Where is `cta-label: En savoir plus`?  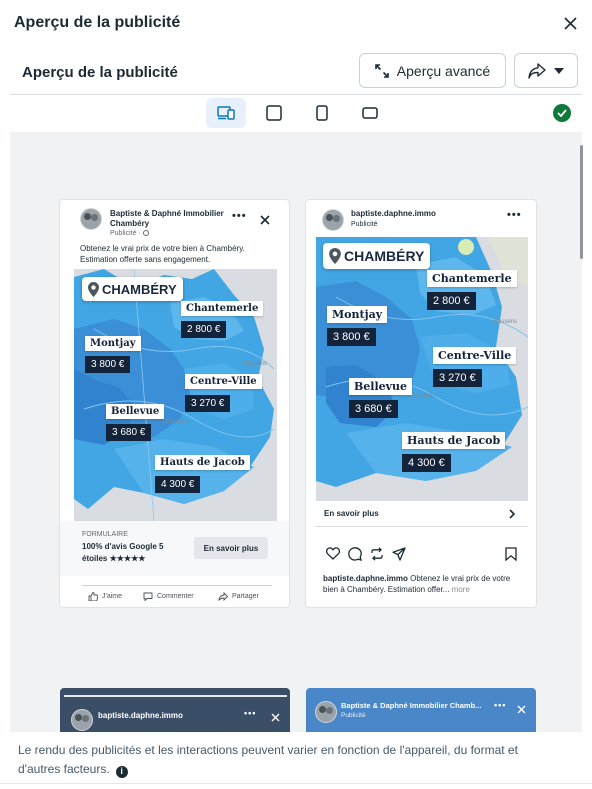
cta-label: En savoir plus is located at coordinates (351, 513).